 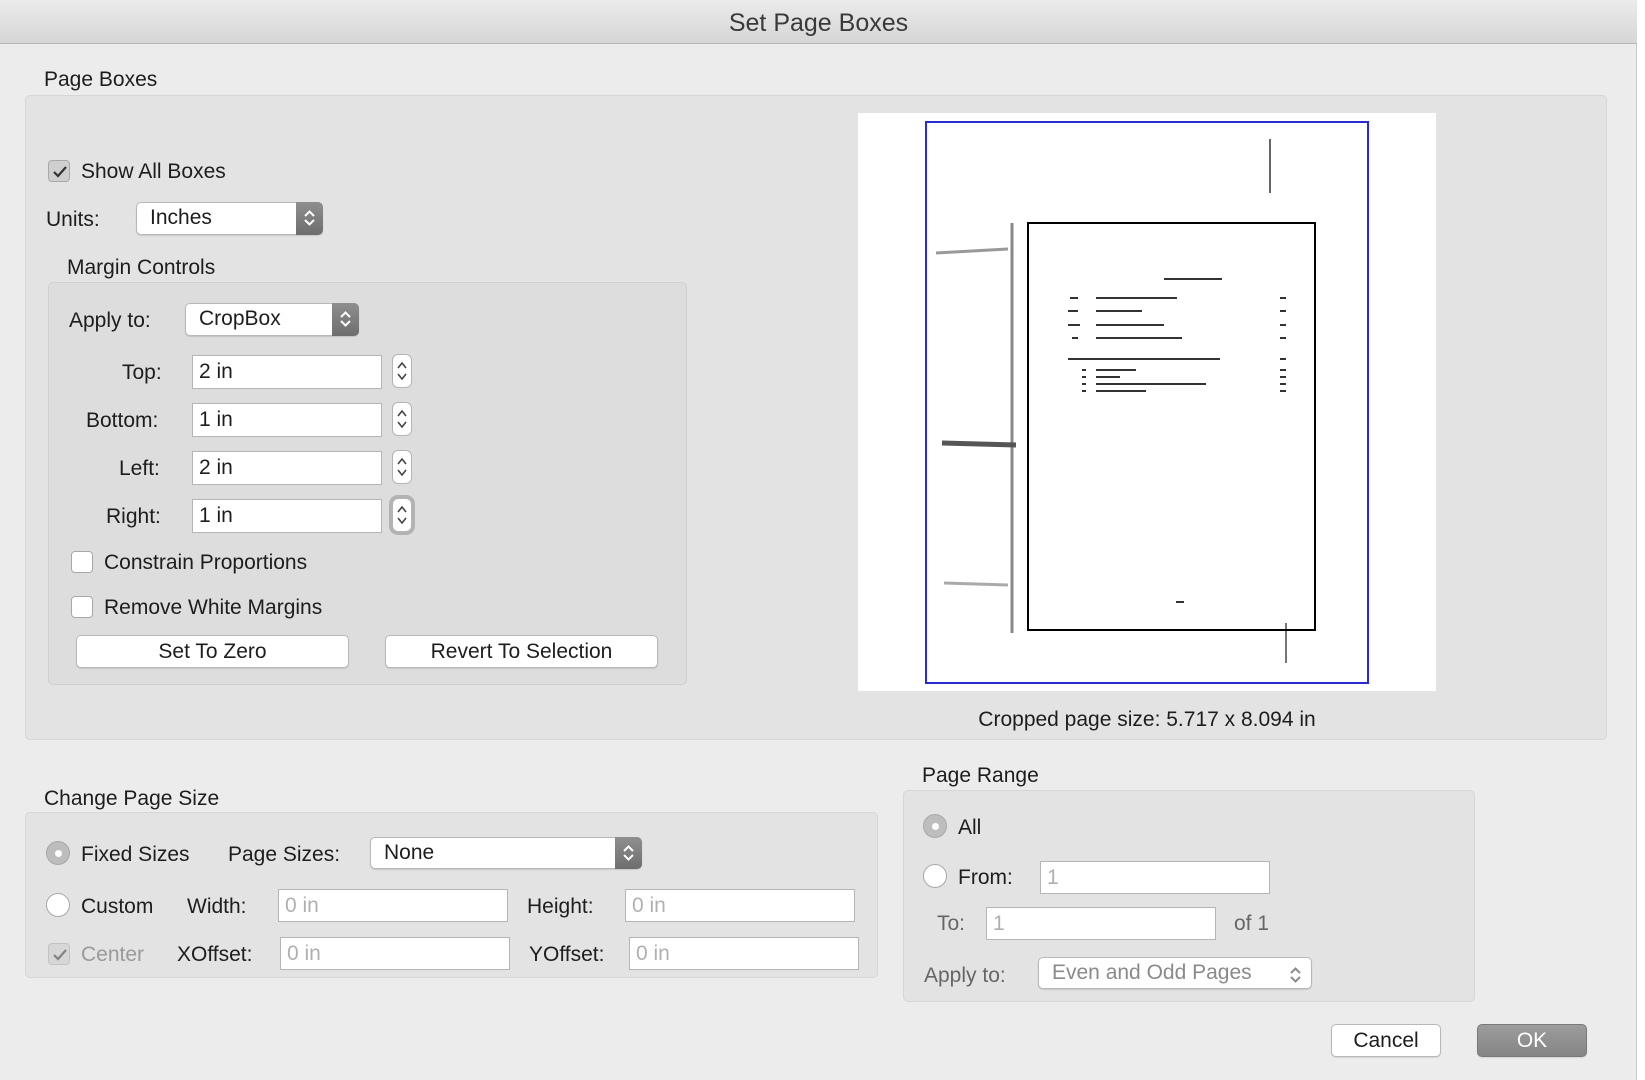 What do you see at coordinates (58, 853) in the screenshot?
I see `fixed-sizes-radio` at bounding box center [58, 853].